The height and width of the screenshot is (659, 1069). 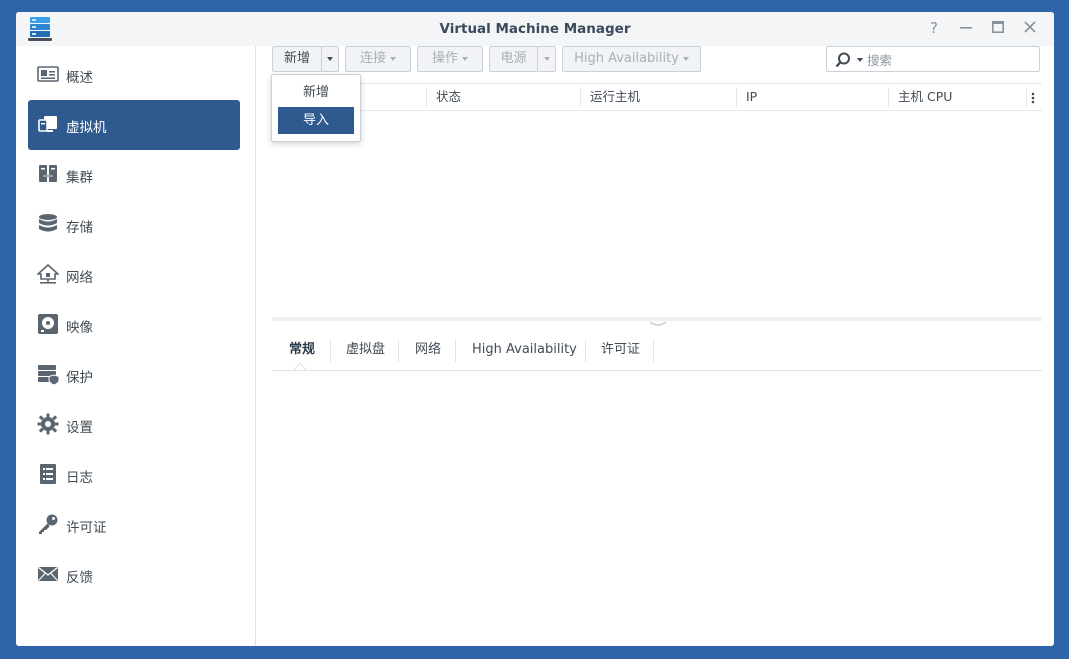 I want to click on sidebar-item-label: 反馈, so click(x=79, y=578).